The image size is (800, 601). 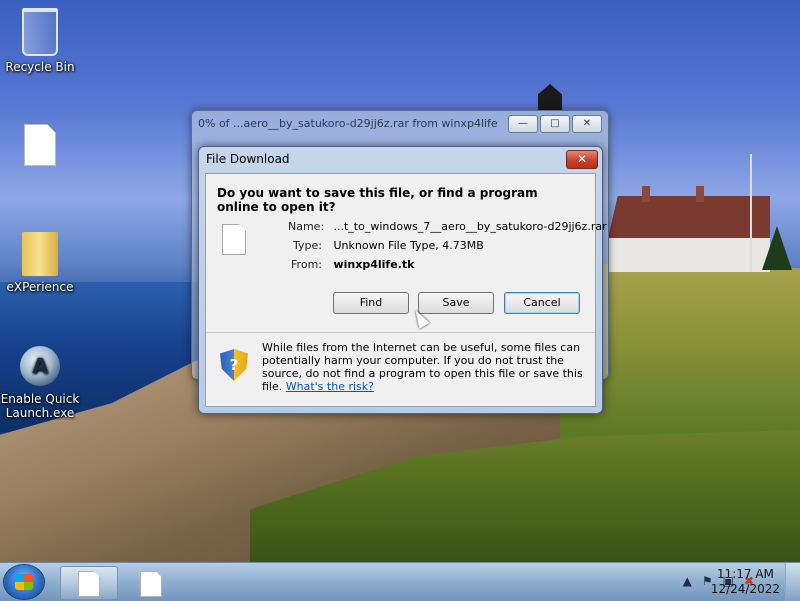 I want to click on whats-the-risk-link: What's the risk?, so click(x=330, y=386).